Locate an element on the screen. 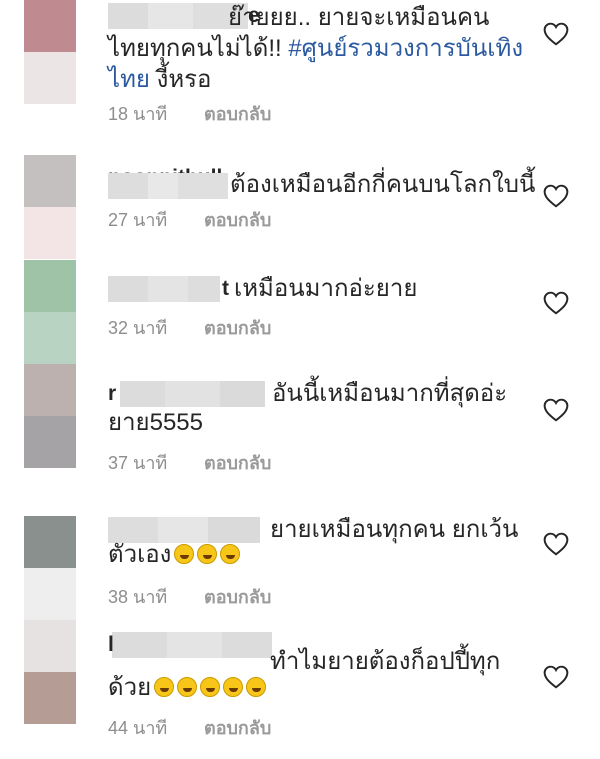  comment-meta: 27 นาที ตอบกลับ is located at coordinates (189, 219).